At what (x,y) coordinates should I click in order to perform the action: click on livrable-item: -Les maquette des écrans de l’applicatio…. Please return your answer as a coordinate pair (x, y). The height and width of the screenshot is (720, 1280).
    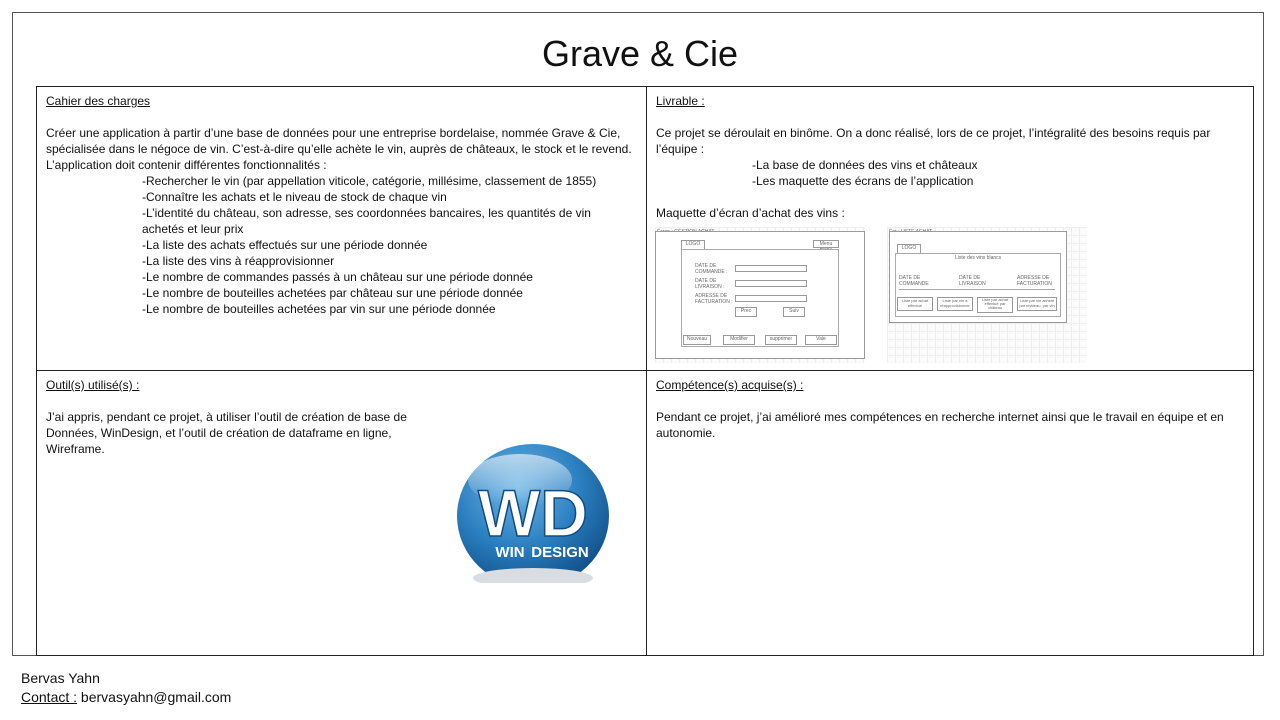
    Looking at the image, I should click on (863, 181).